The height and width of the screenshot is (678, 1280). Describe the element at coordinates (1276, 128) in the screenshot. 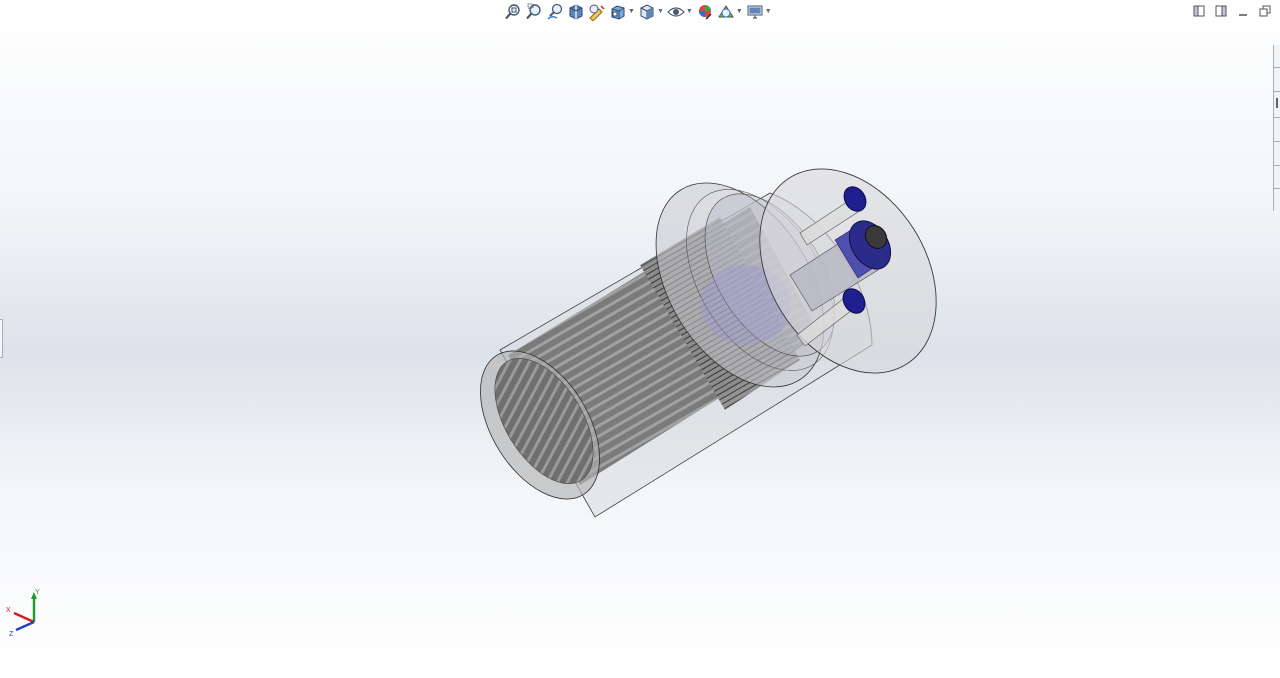

I see `task-pane-tabs` at that location.